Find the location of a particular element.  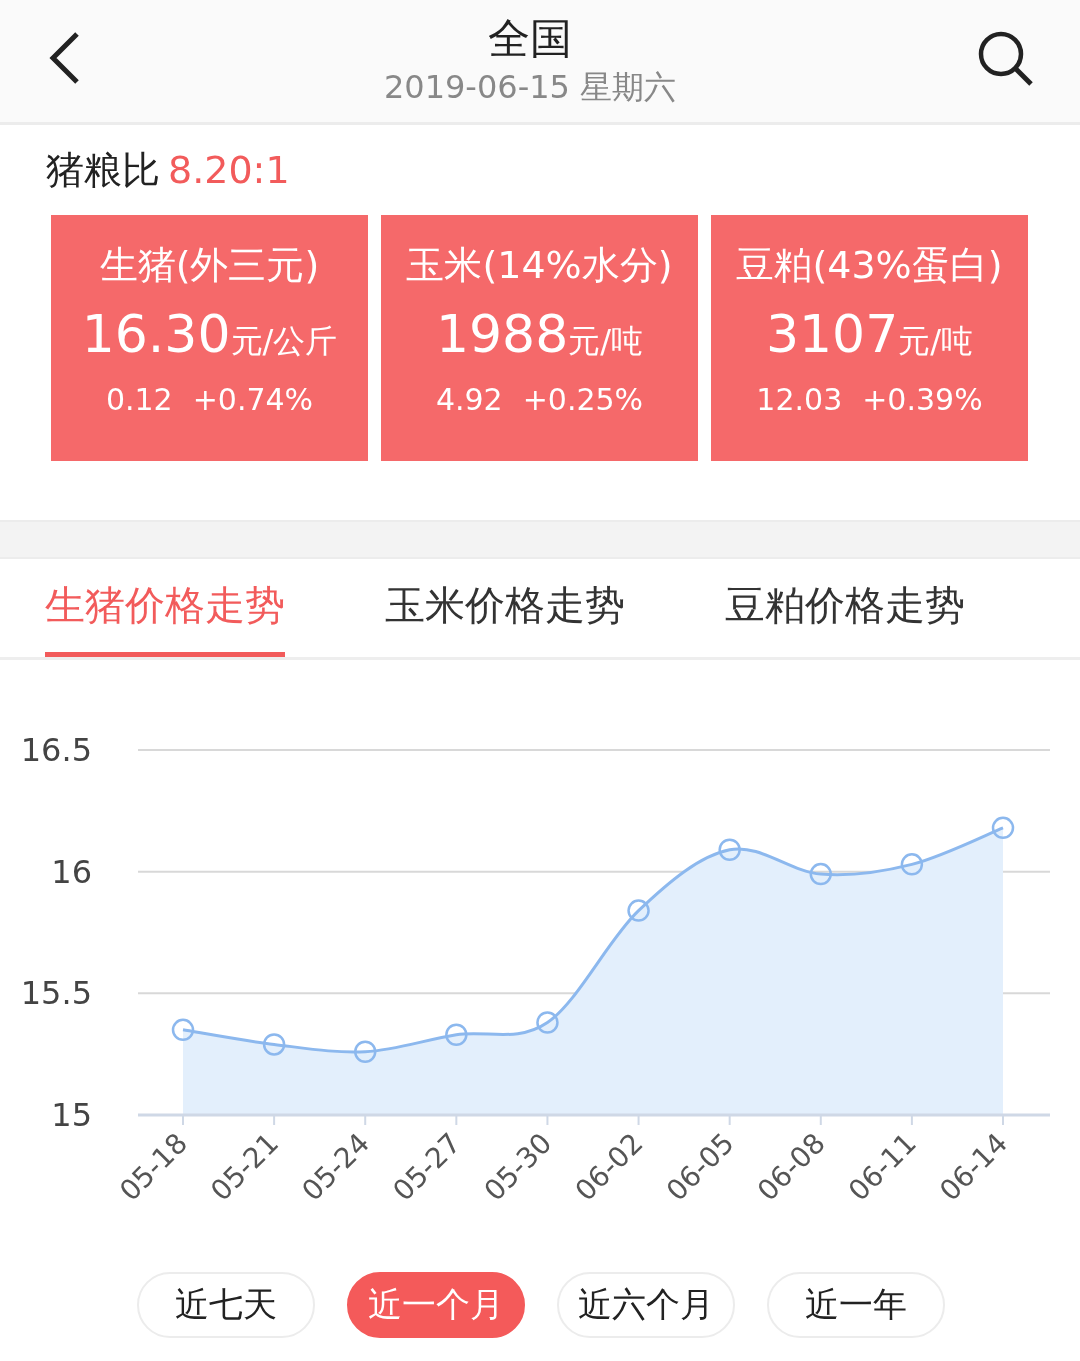

date-subtitle: 2019-06-15 星期六 is located at coordinates (530, 87).